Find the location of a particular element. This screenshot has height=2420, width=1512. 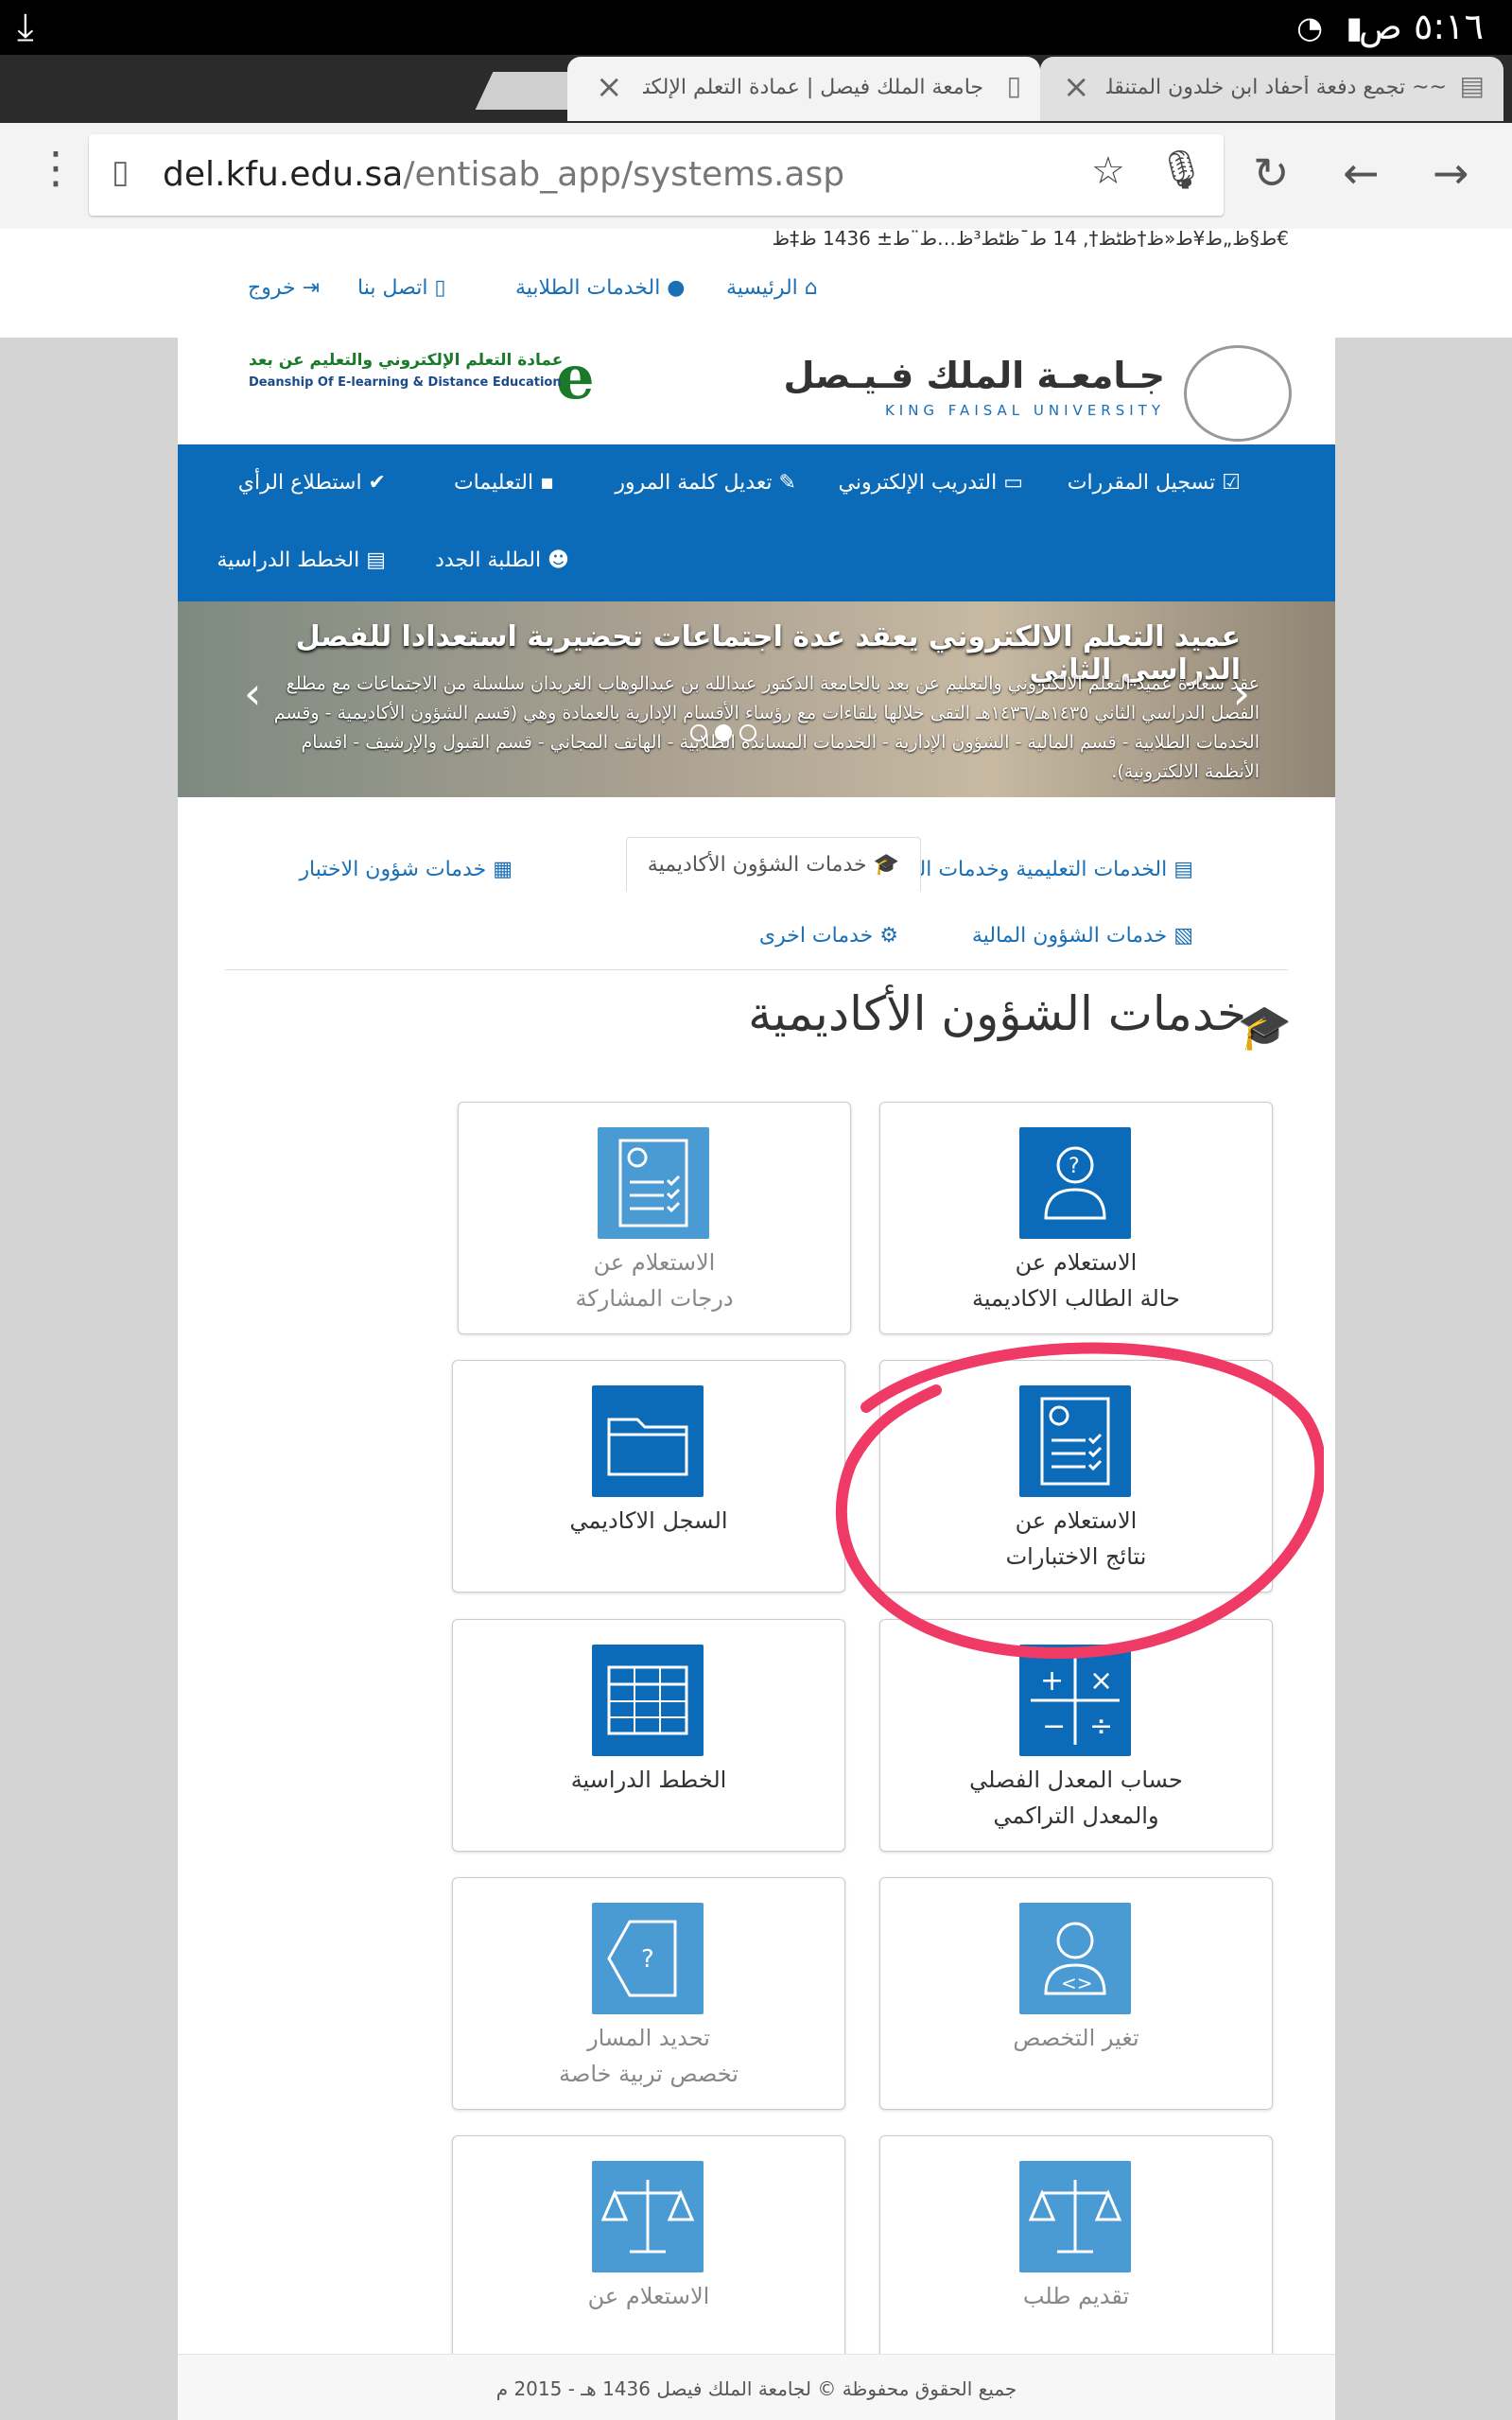

carousel-dot-active is located at coordinates (723, 733).